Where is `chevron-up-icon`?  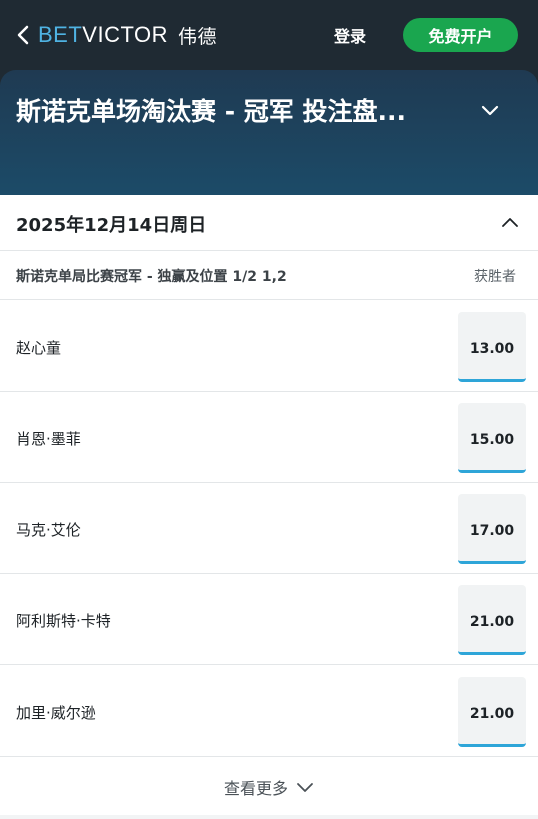 chevron-up-icon is located at coordinates (510, 222).